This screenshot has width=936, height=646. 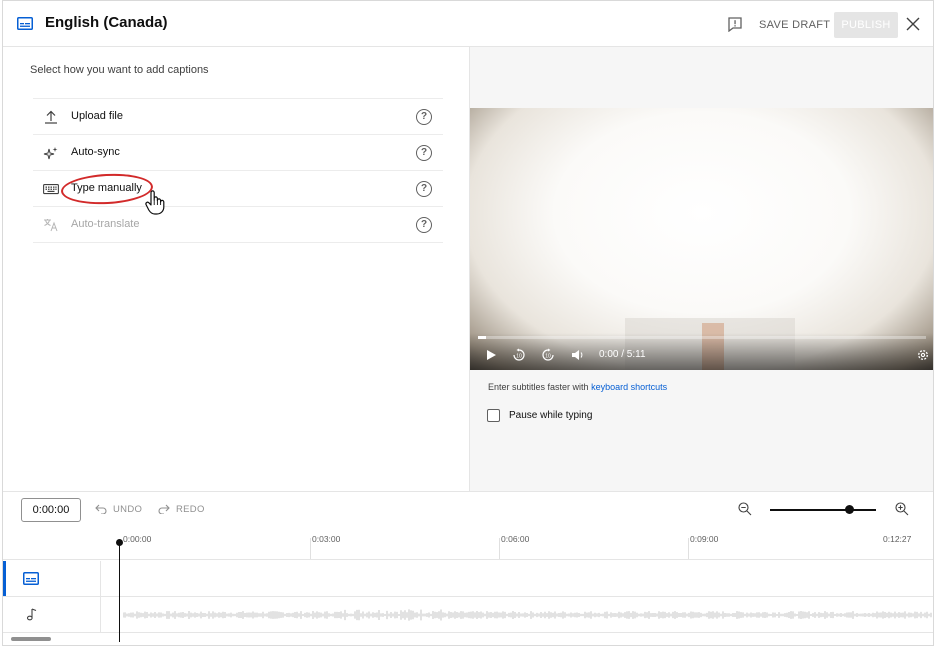 I want to click on ruler-tick-label: 0:03:00, so click(x=326, y=539).